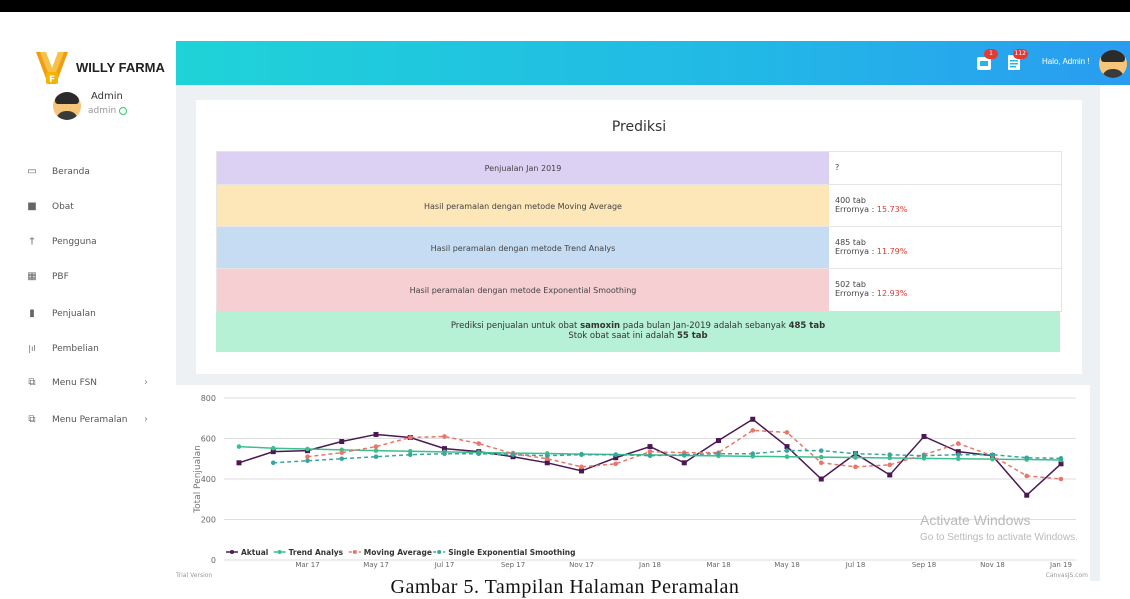  Describe the element at coordinates (638, 336) in the screenshot. I see `summary-line-2: Stok obat saat ini adalah 55 tab` at that location.